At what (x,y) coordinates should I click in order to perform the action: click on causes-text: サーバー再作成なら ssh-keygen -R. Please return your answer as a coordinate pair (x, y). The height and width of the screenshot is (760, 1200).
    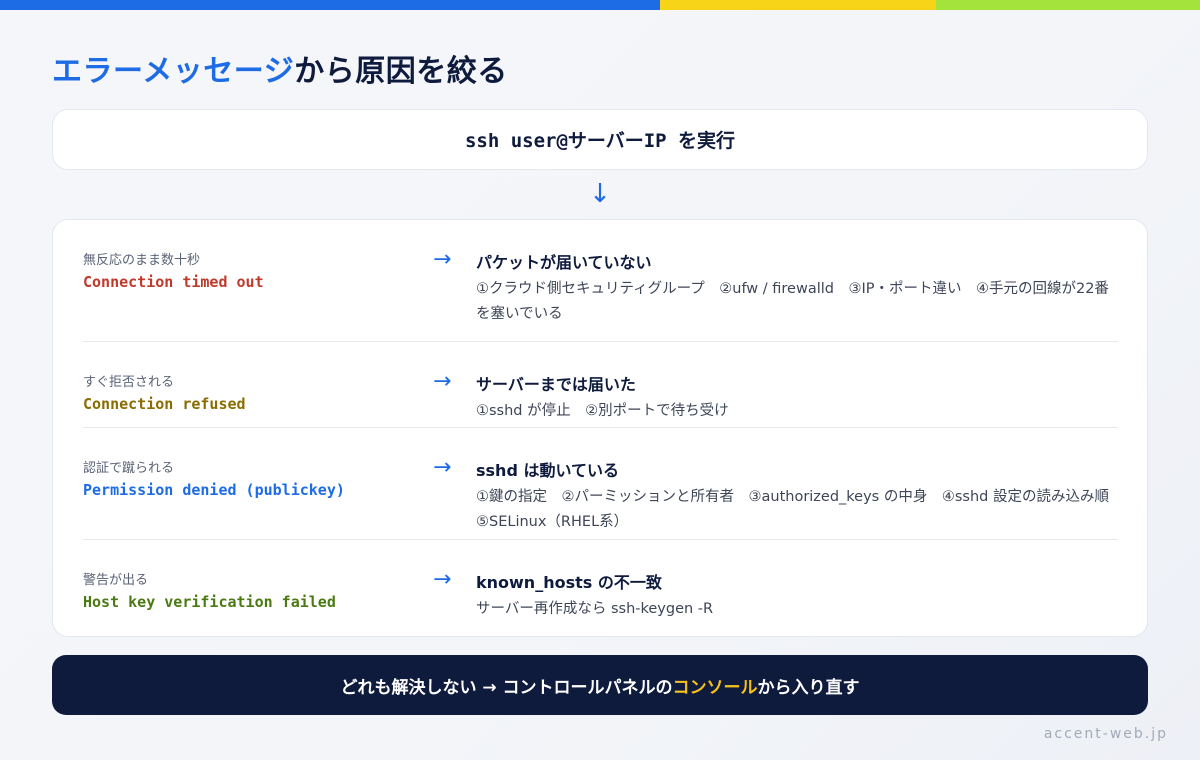
    Looking at the image, I should click on (595, 609).